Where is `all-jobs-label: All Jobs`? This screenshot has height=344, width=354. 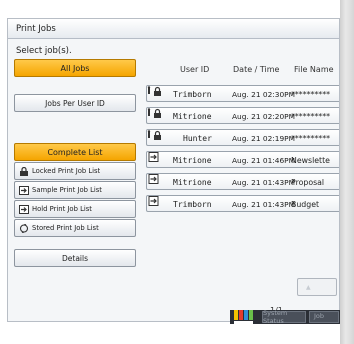
all-jobs-label: All Jobs is located at coordinates (75, 68).